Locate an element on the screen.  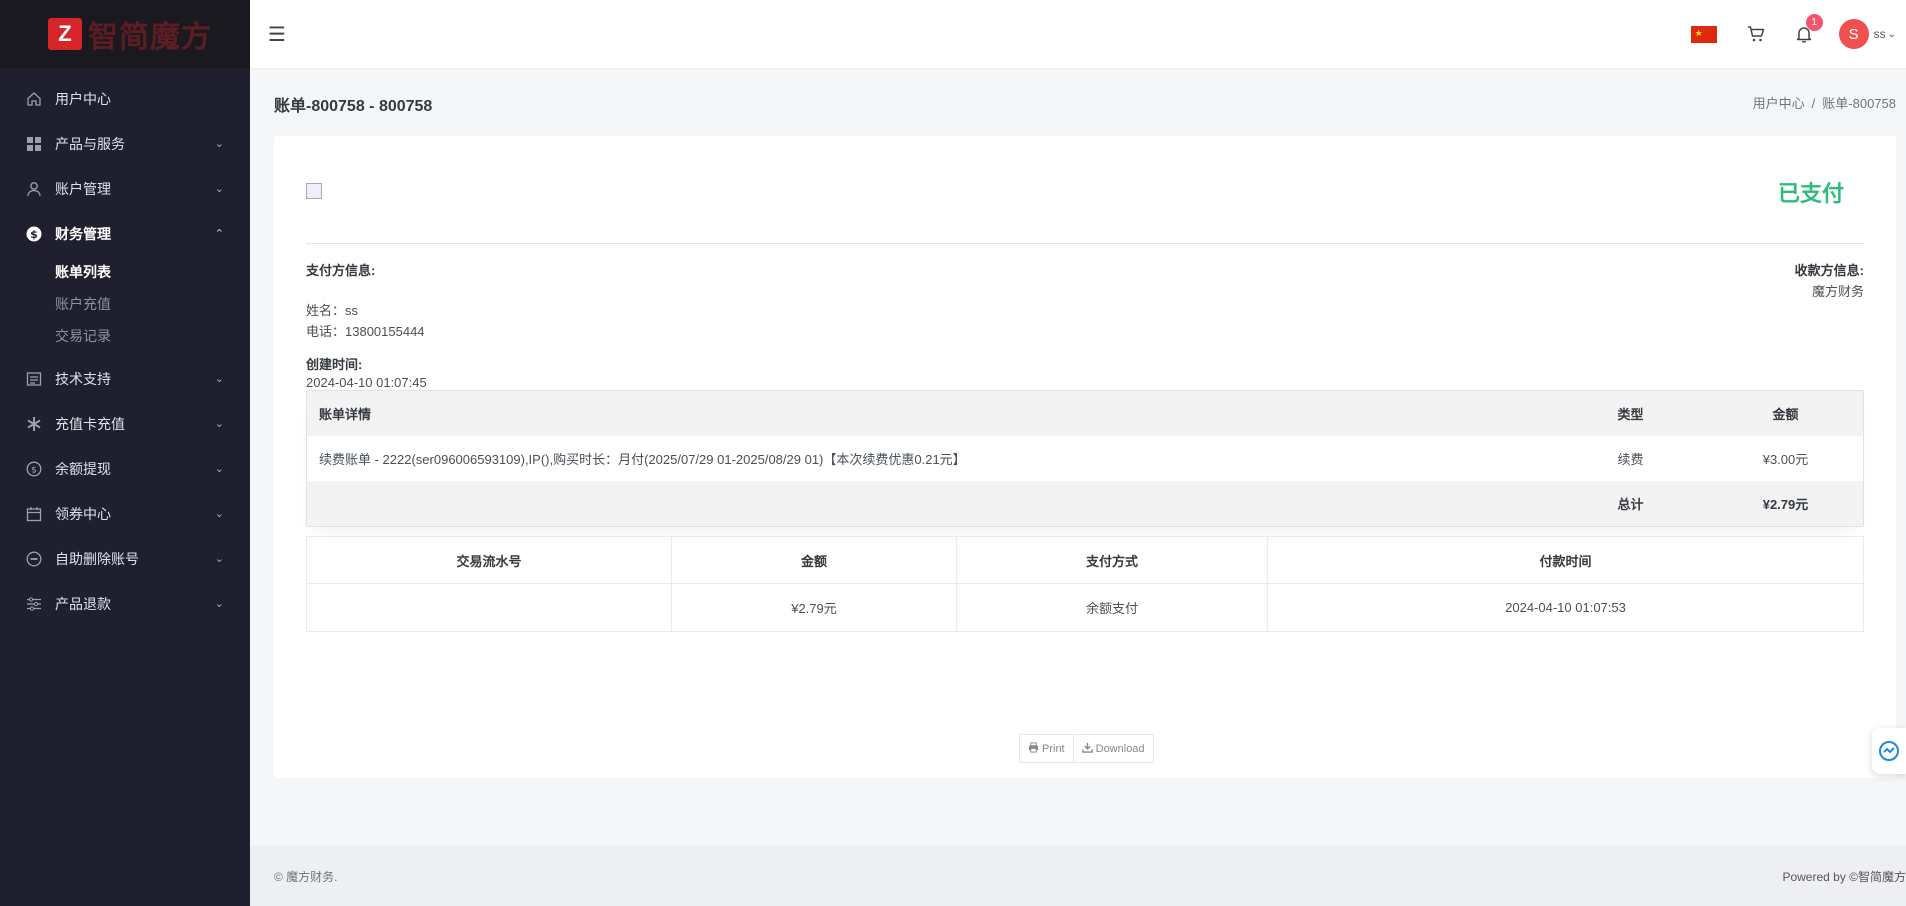
table-header-row: 账单详情 类型 金额 is located at coordinates (1085, 413).